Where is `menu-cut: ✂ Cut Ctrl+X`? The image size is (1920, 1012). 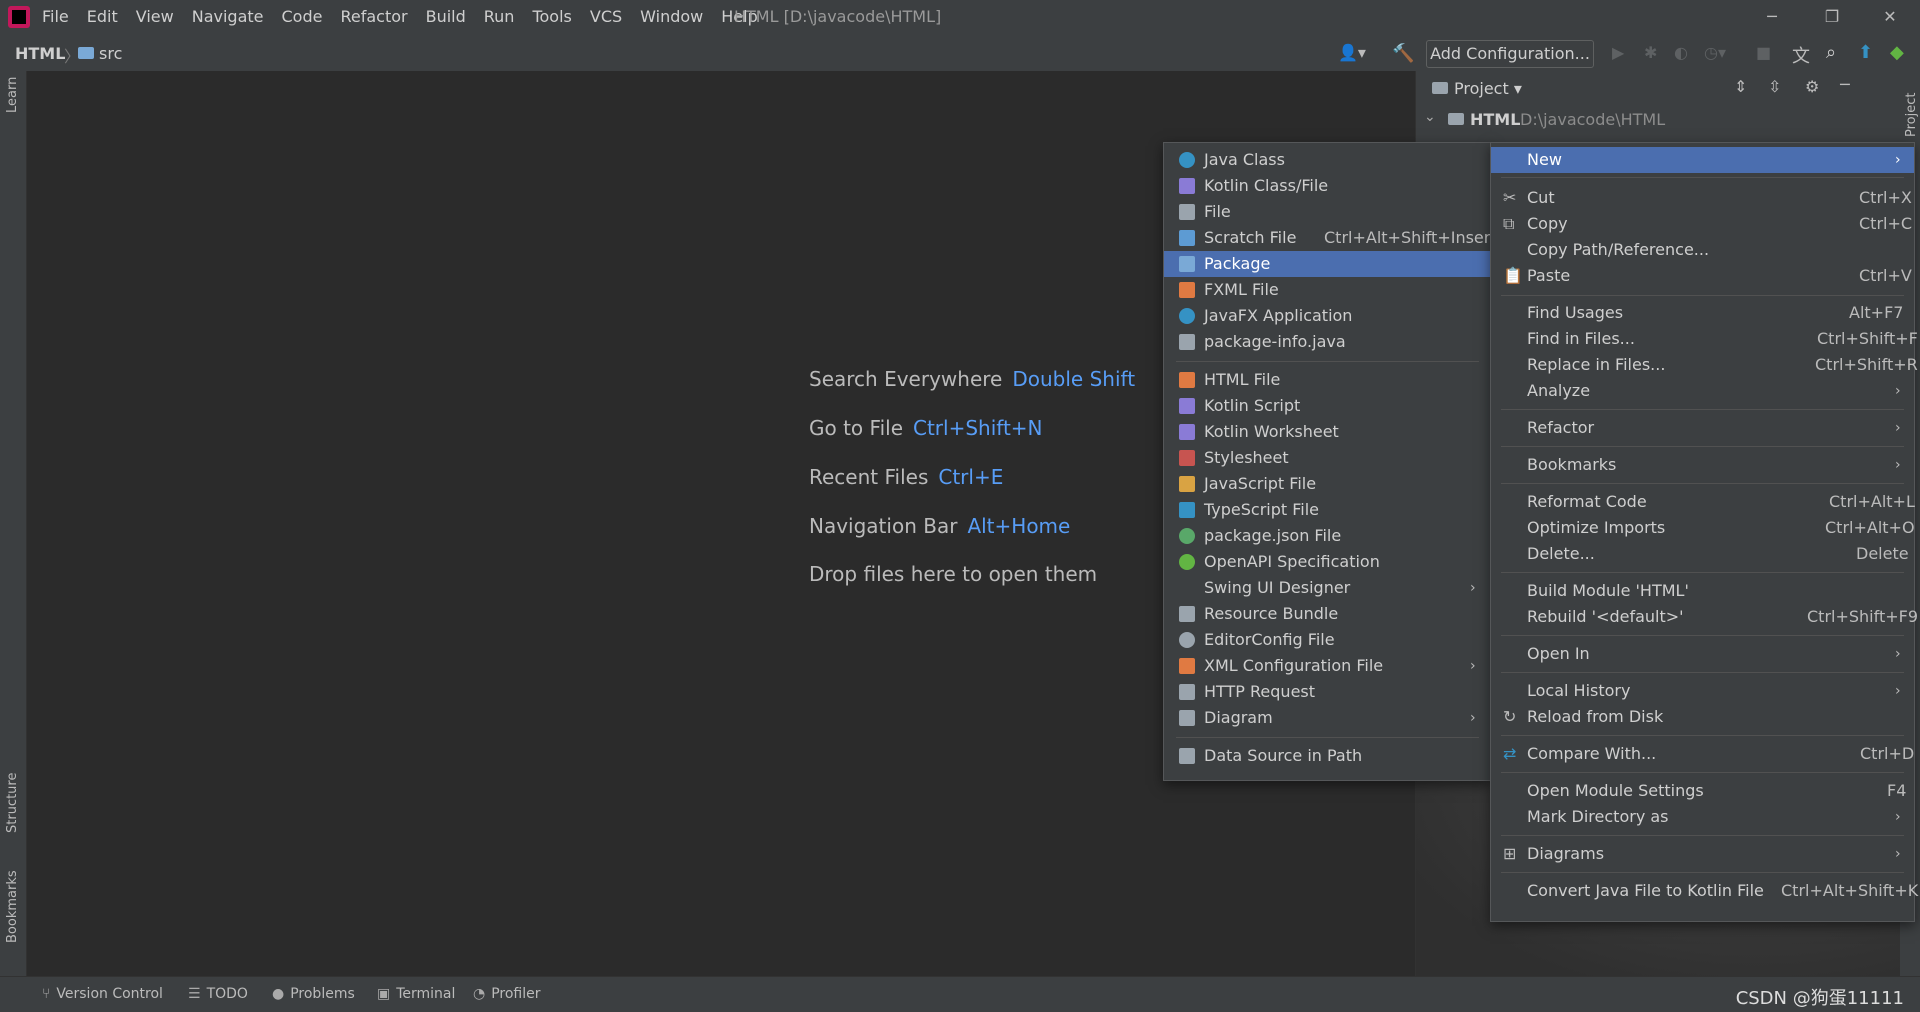
menu-cut: ✂ Cut Ctrl+X is located at coordinates (1702, 198).